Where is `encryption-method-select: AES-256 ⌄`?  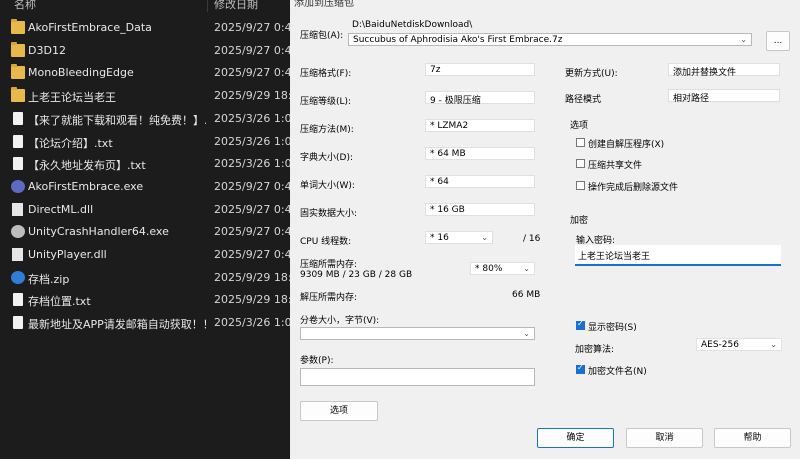
encryption-method-select: AES-256 ⌄ is located at coordinates (739, 344).